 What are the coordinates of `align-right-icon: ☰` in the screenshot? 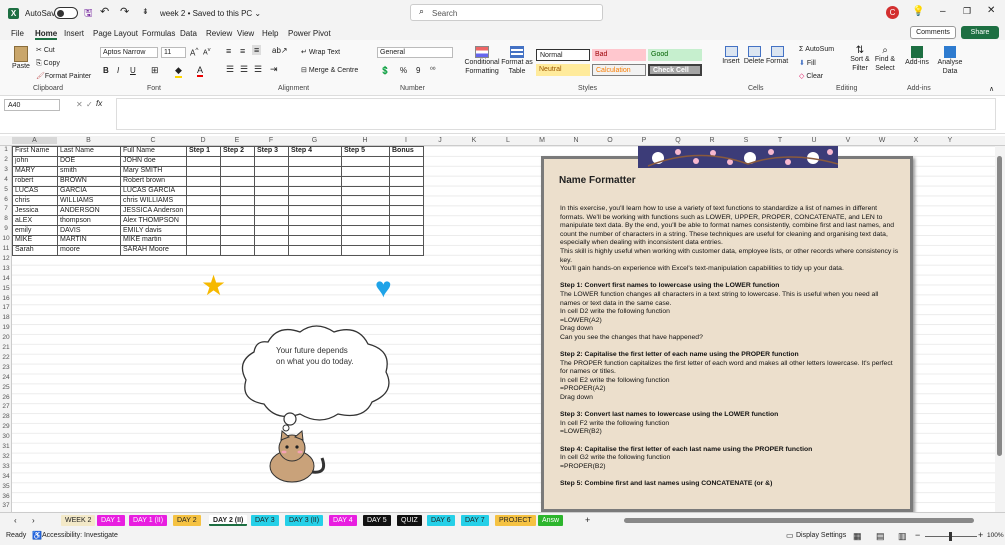 It's located at (258, 69).